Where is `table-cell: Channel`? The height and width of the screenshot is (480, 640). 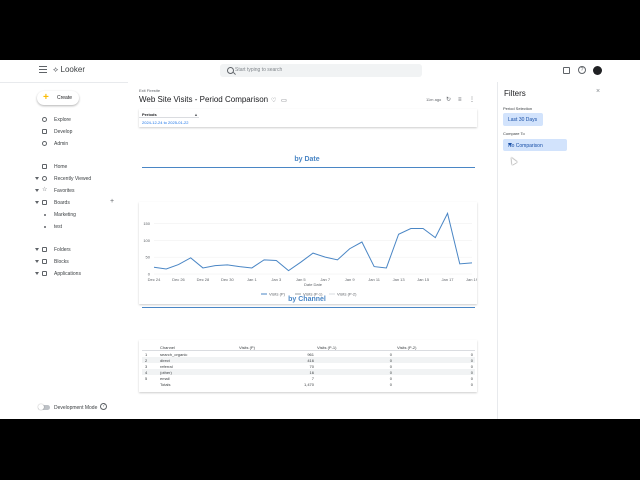
table-cell: Channel is located at coordinates (167, 347).